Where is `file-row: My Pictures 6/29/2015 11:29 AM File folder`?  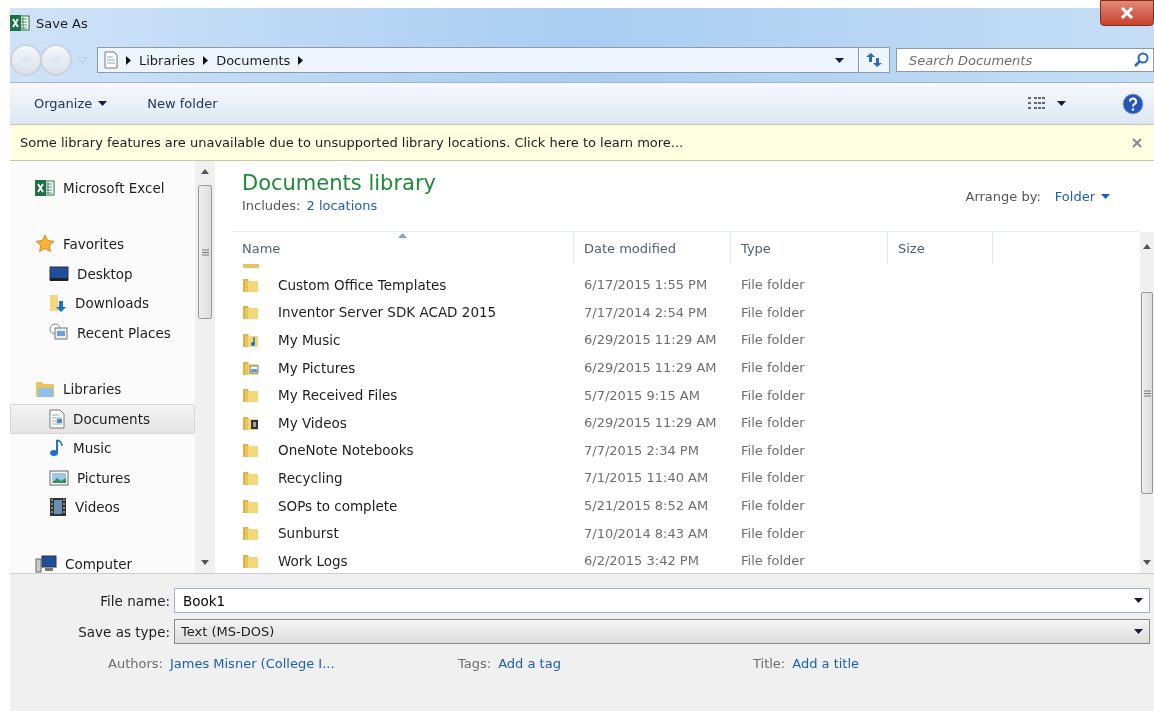
file-row: My Pictures 6/29/2015 11:29 AM File folder is located at coordinates (686, 367).